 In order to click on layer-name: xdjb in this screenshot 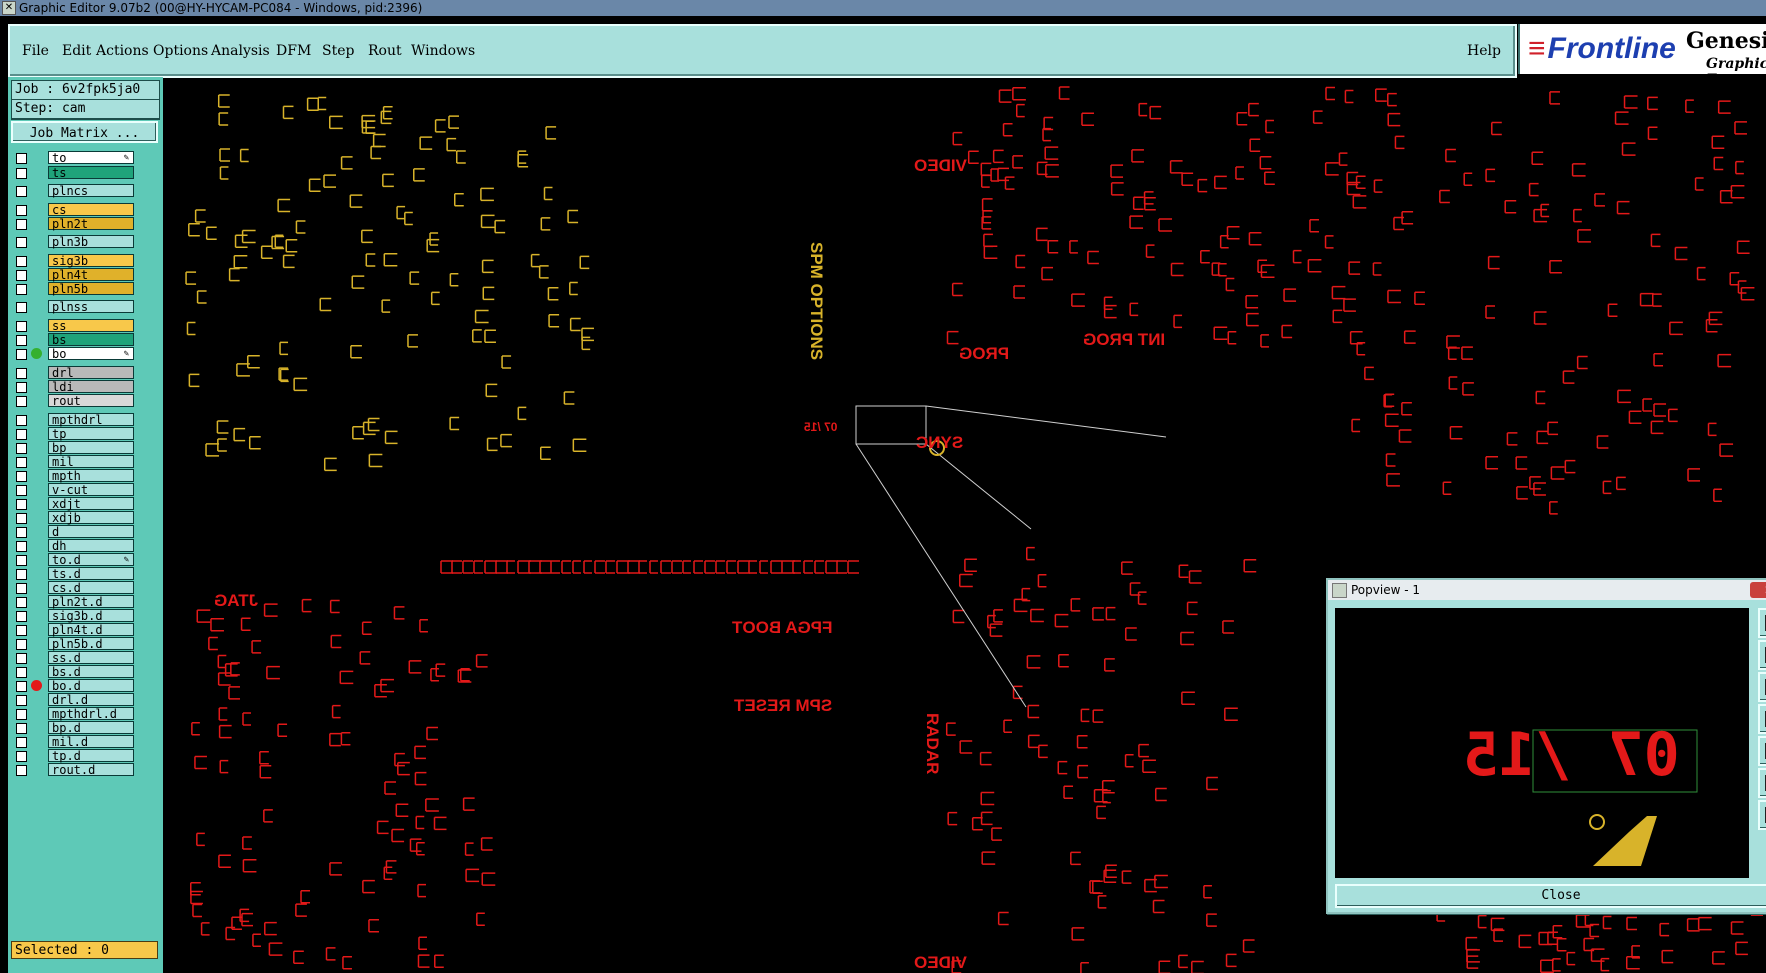, I will do `click(91, 518)`.